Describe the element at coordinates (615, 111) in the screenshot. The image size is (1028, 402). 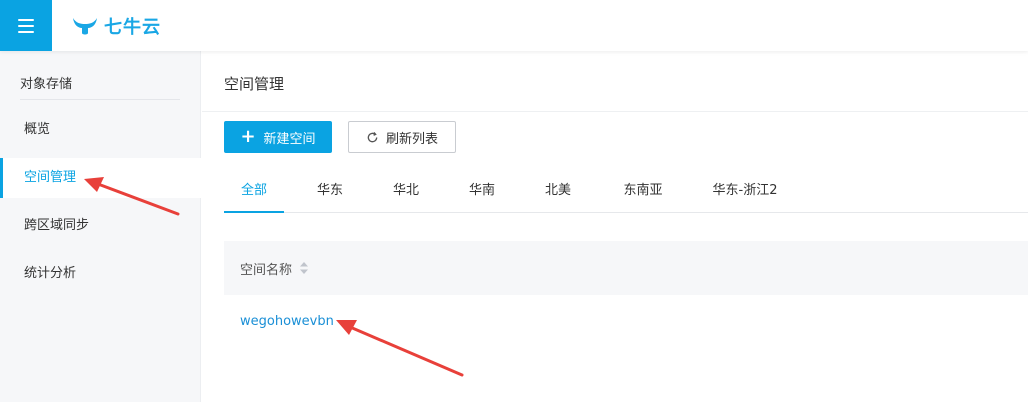
I see `title-divider` at that location.